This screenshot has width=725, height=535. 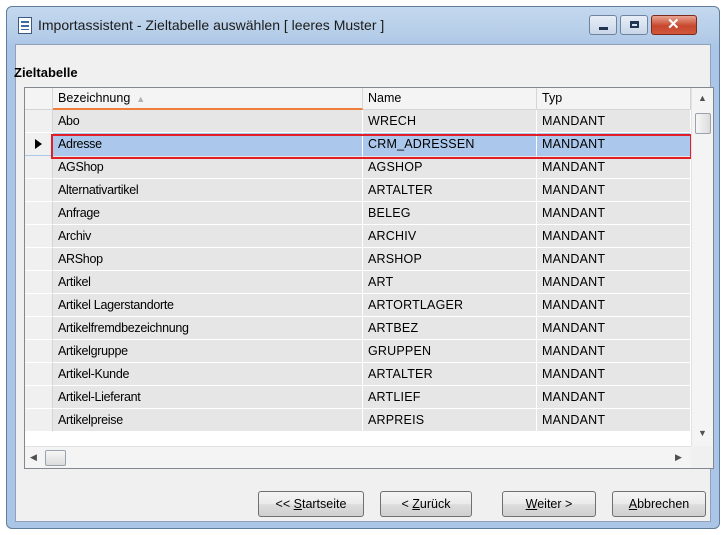 I want to click on table-row: Anfrage BELEG MANDANT, so click(x=358, y=213).